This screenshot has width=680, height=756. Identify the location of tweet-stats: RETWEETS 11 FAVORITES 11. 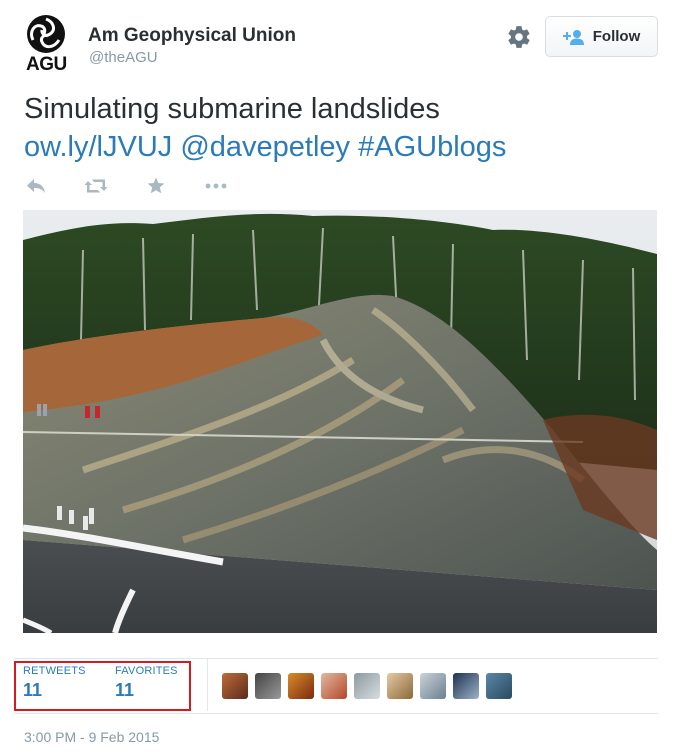
(336, 685).